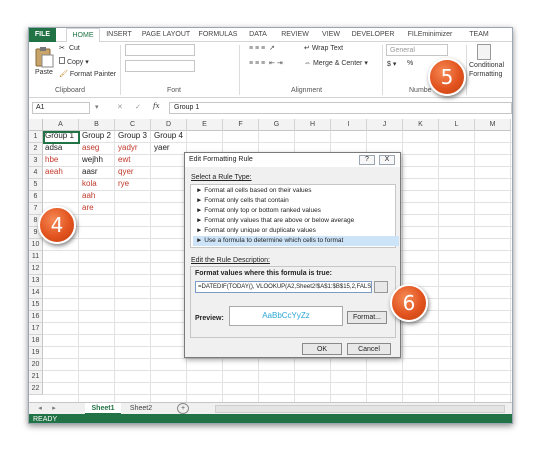 The height and width of the screenshot is (452, 540). What do you see at coordinates (381, 287) in the screenshot?
I see `collapse-dialog-icon` at bounding box center [381, 287].